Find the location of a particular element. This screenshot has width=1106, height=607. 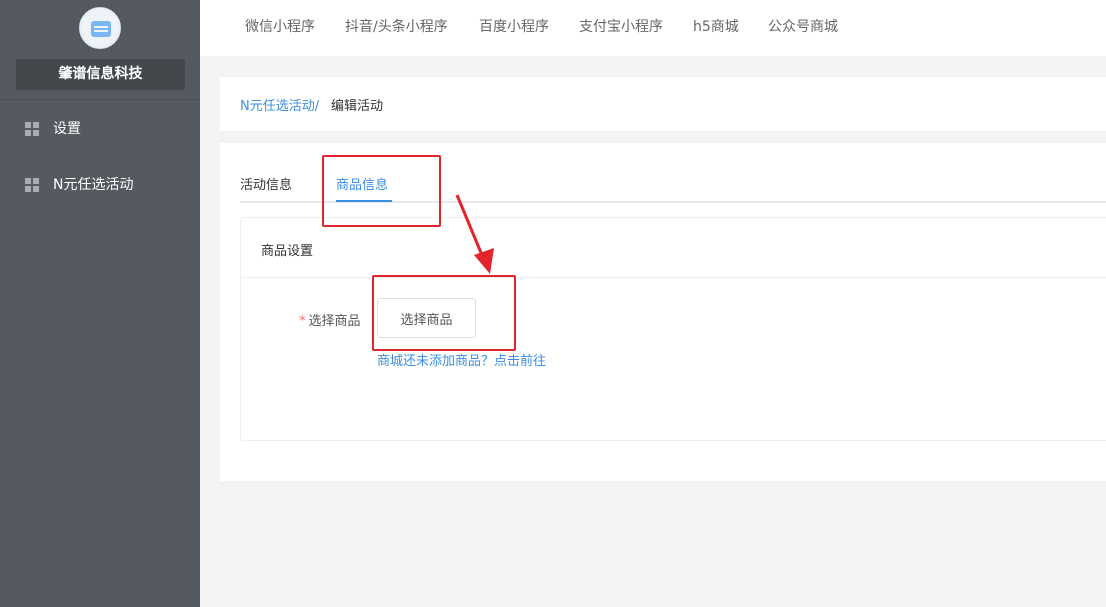

tab-wechat-miniprogram: 微信小程序 is located at coordinates (280, 28).